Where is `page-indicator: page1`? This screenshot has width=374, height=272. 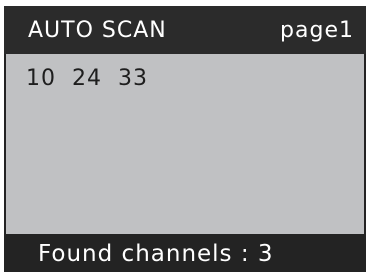 page-indicator: page1 is located at coordinates (317, 30).